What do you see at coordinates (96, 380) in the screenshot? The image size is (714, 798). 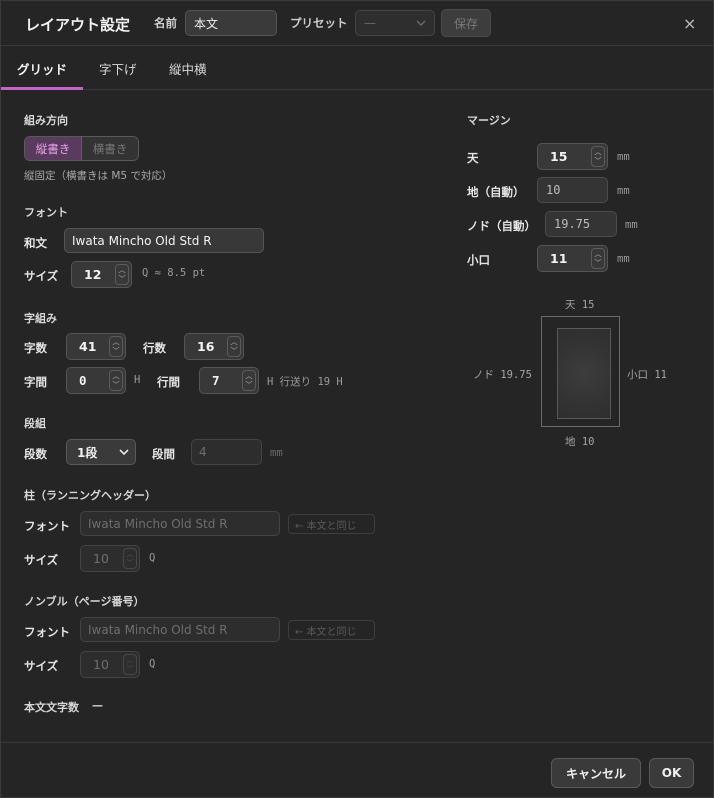 I see `jikan-stepper: 0 ︿ ﹀` at bounding box center [96, 380].